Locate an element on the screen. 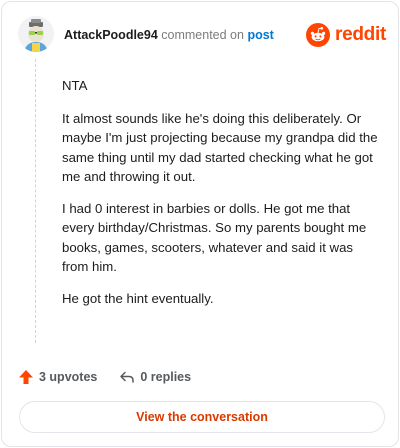 The width and height of the screenshot is (400, 448). avatar-image is located at coordinates (36, 34).